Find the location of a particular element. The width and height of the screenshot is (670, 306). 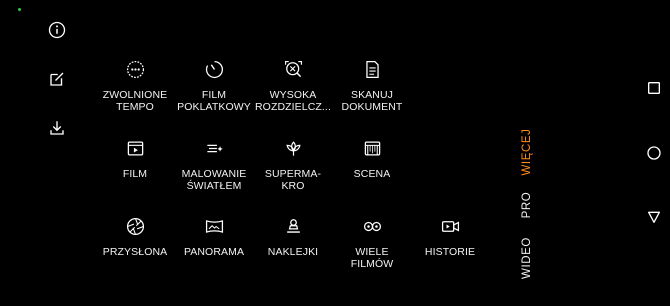

stories-icon is located at coordinates (450, 226).